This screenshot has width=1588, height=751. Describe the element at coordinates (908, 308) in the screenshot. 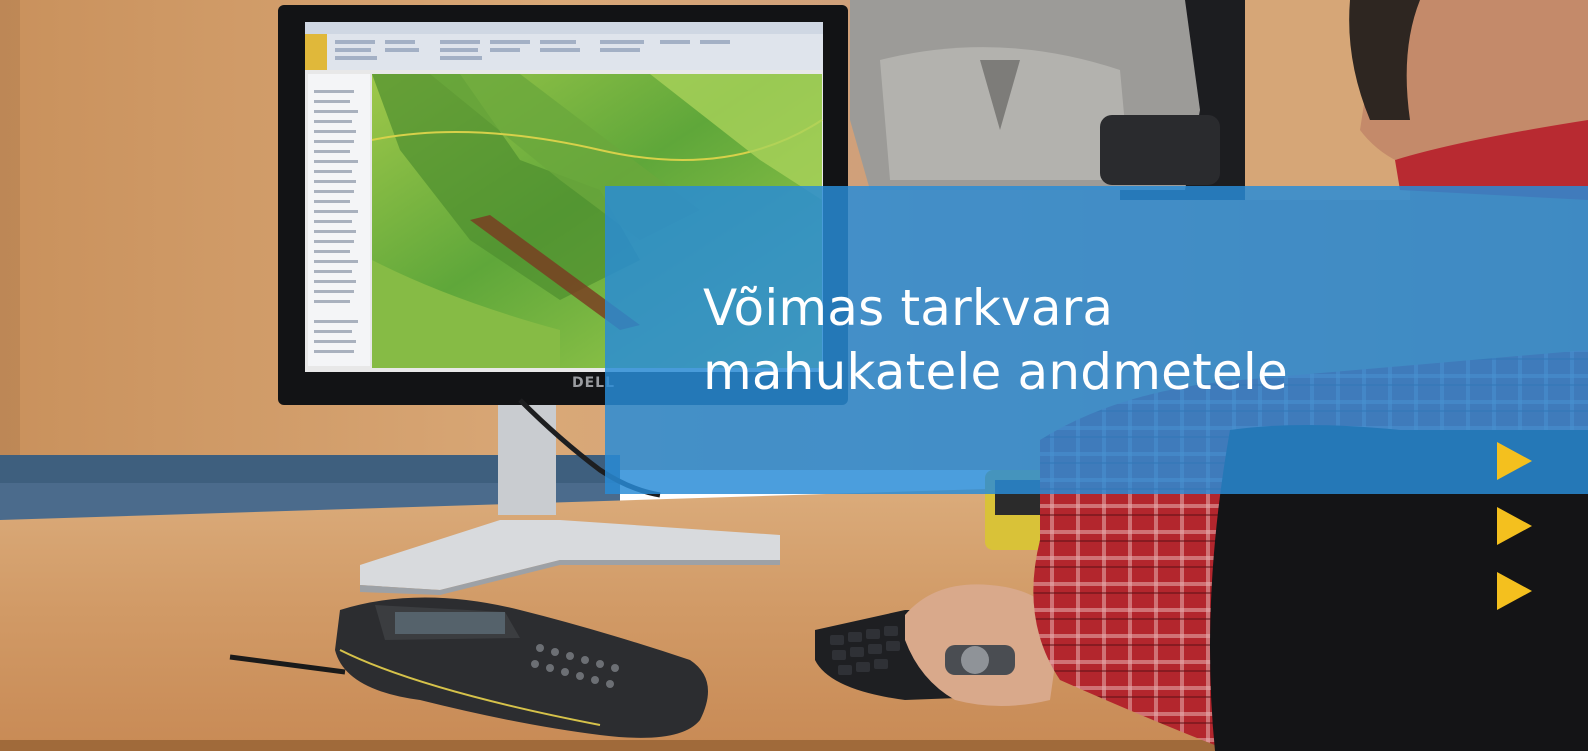

I see `headline-line-1: Võimas tarkvara` at that location.